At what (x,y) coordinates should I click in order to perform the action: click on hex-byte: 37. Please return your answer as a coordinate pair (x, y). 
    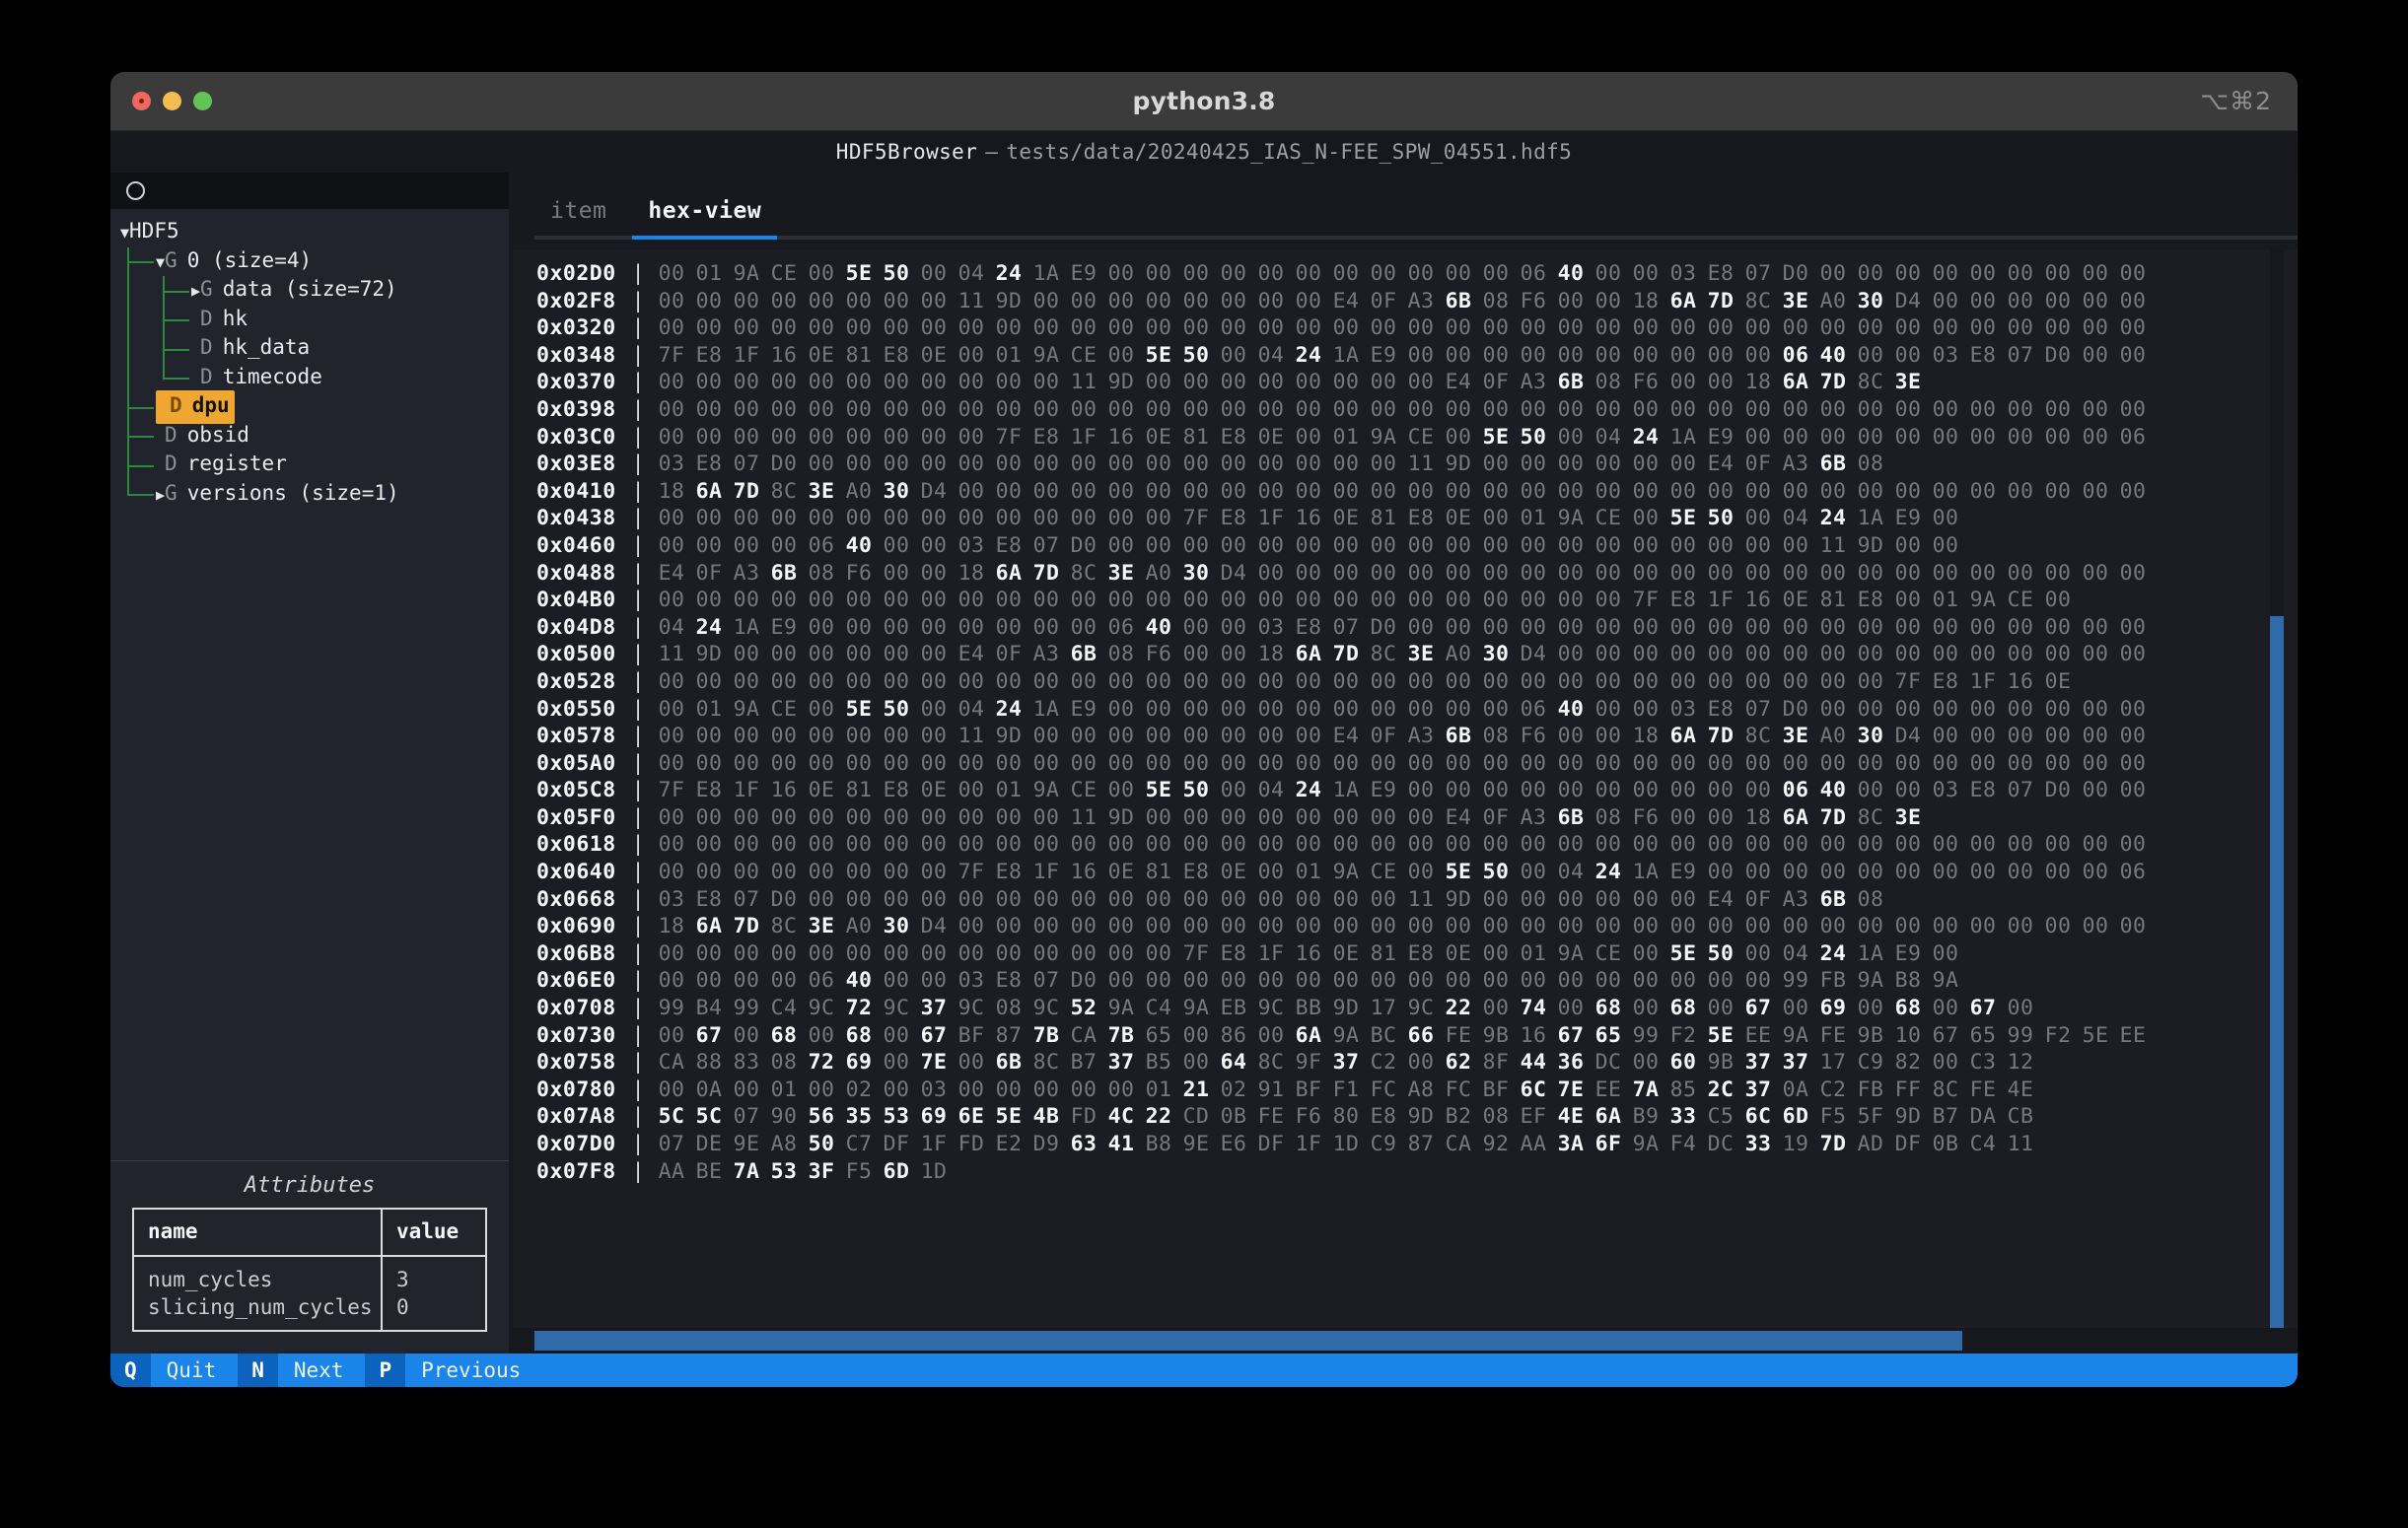
    Looking at the image, I should click on (1758, 1089).